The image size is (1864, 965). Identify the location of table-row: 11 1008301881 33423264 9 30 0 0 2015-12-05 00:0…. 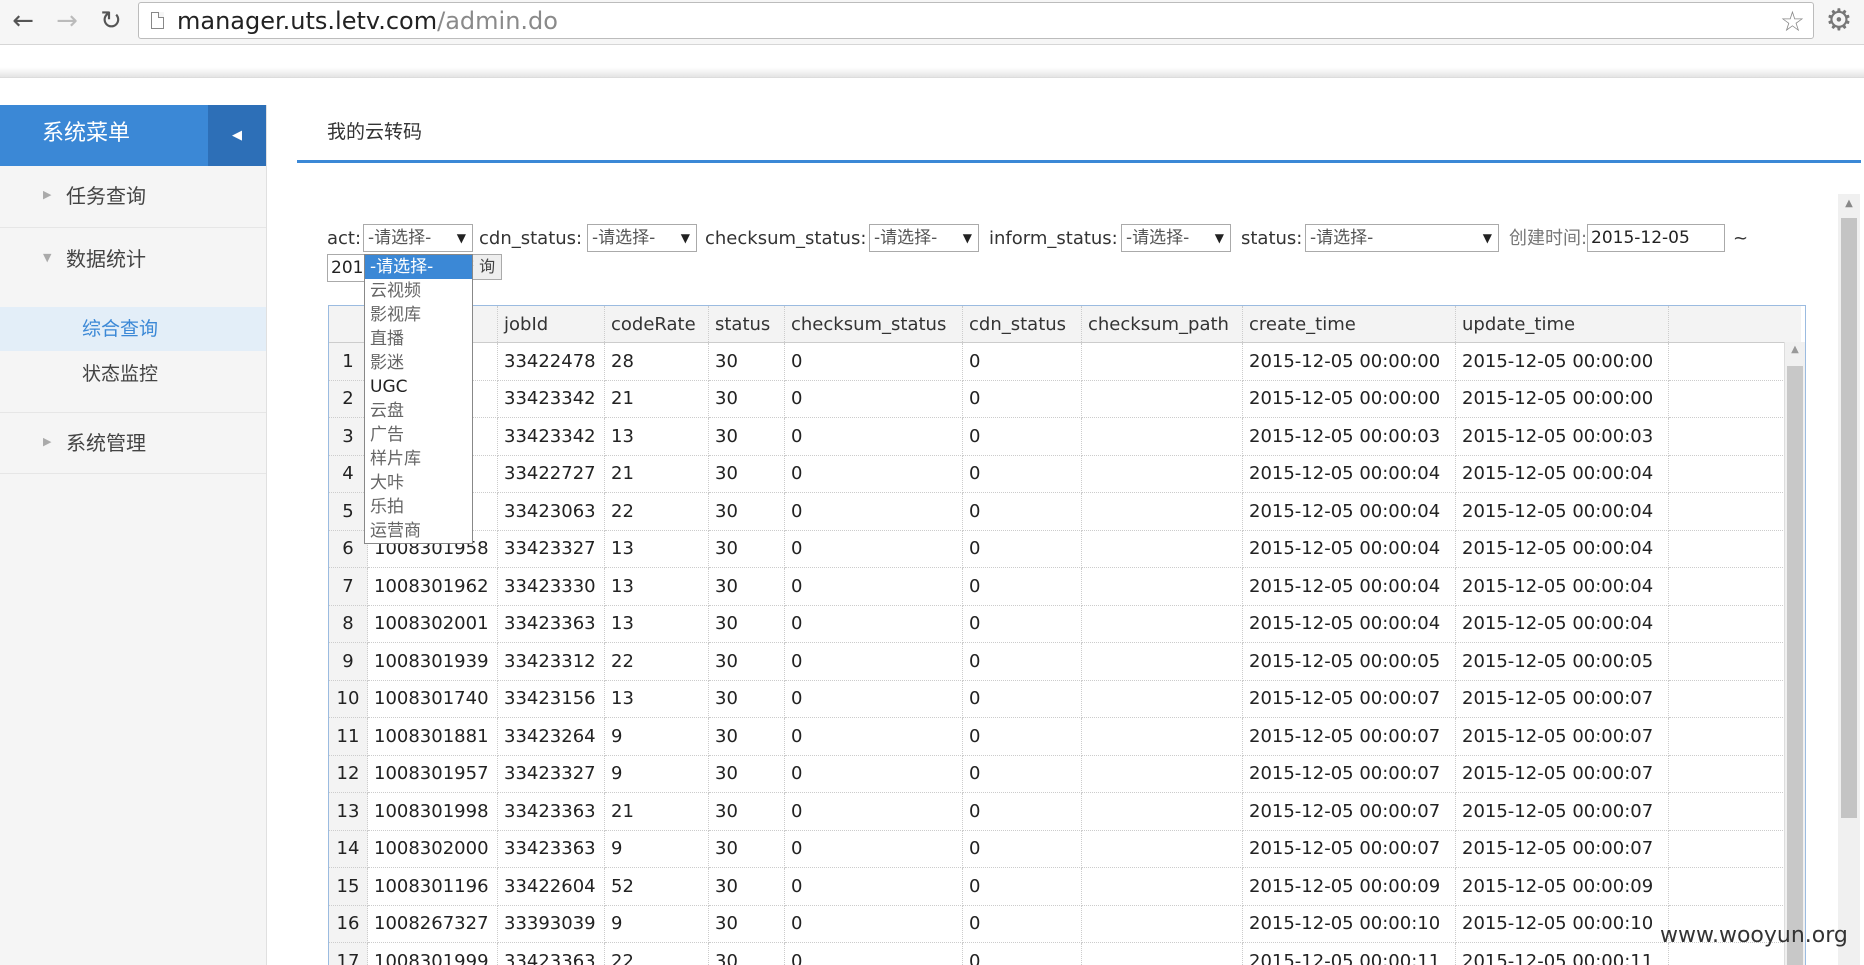
(1065, 736).